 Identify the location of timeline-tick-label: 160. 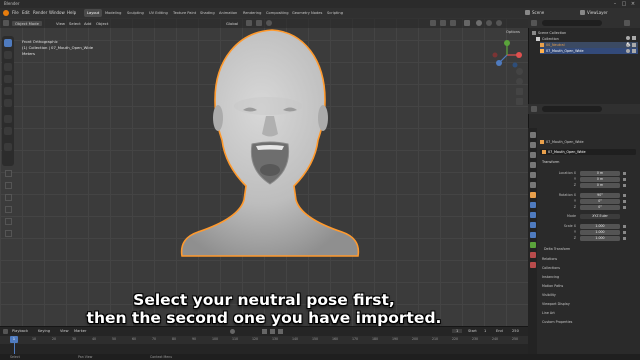
(335, 339).